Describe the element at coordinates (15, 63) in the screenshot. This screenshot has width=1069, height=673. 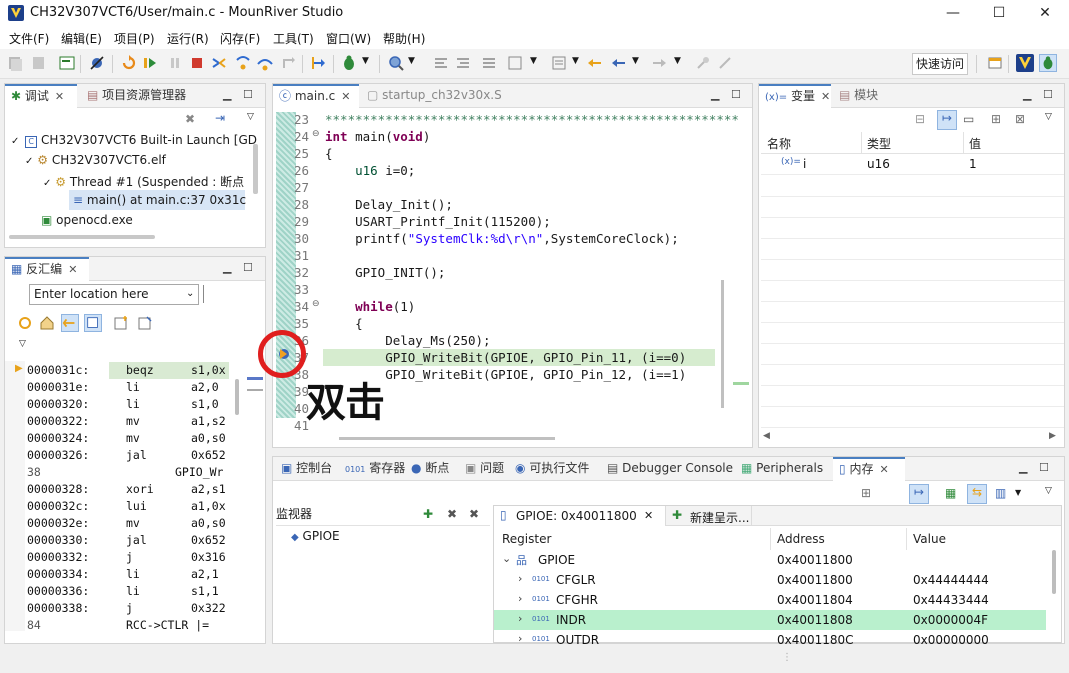
I see `save-all-icon` at that location.